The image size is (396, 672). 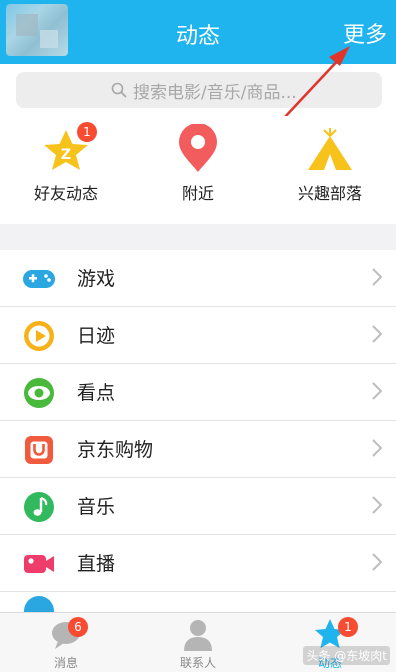 What do you see at coordinates (96, 393) in the screenshot?
I see `list-item-label: 看点` at bounding box center [96, 393].